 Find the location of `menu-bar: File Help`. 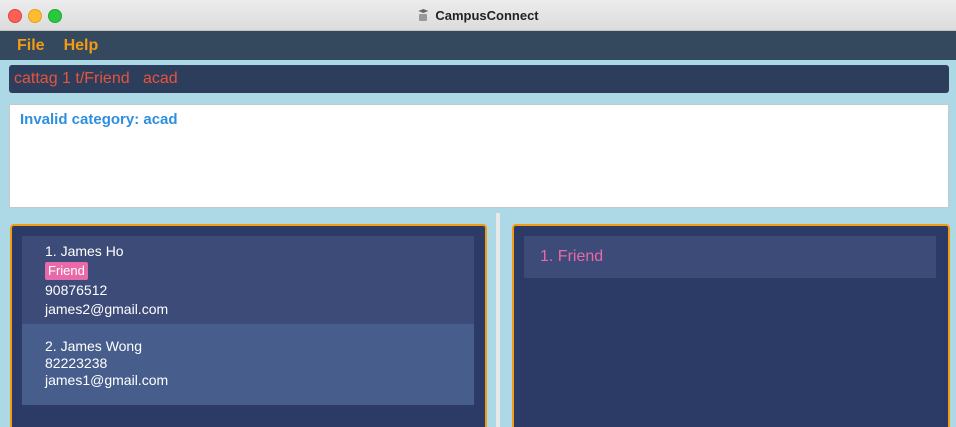

menu-bar: File Help is located at coordinates (478, 45).